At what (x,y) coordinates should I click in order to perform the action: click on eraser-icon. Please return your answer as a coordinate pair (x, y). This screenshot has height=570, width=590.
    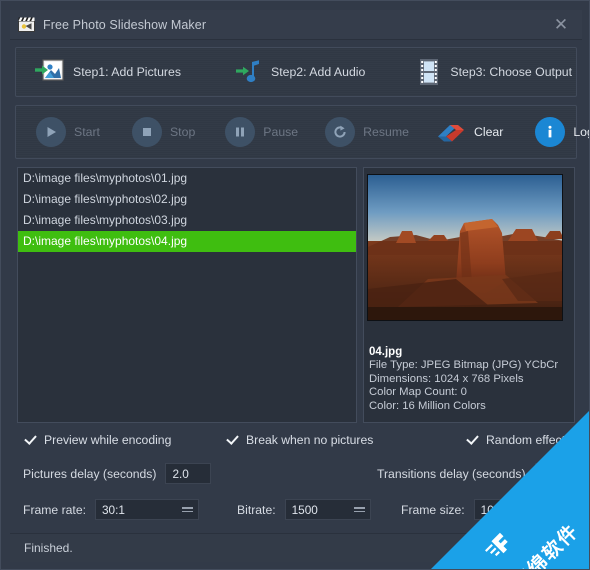
    Looking at the image, I should click on (451, 132).